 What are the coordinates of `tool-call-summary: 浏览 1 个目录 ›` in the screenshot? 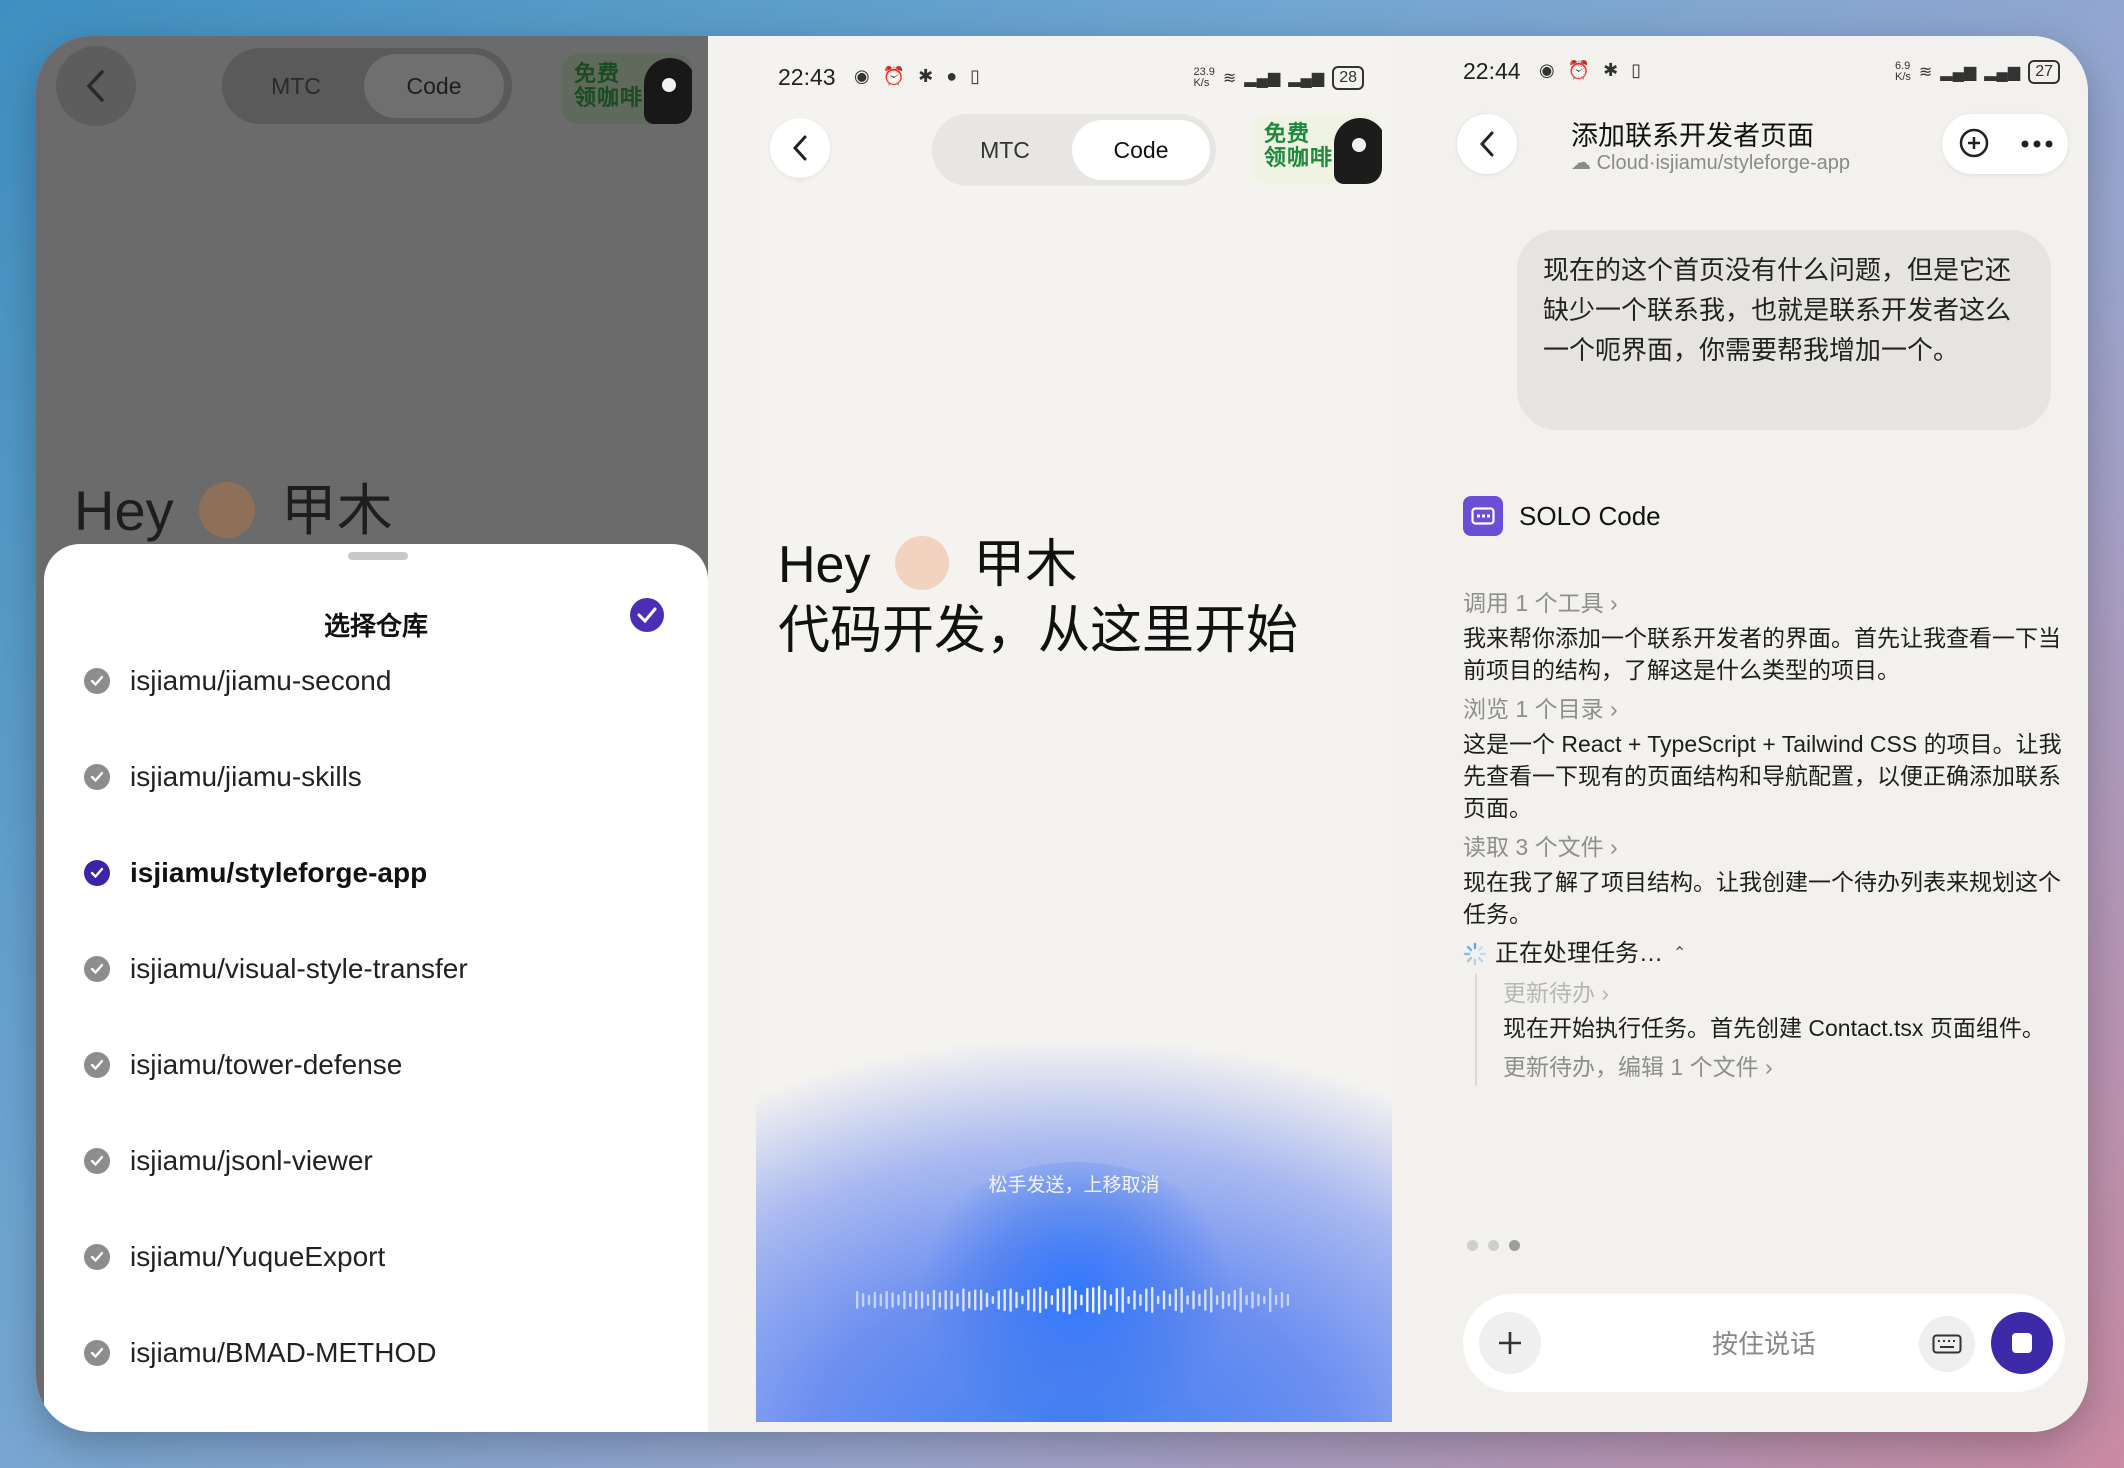 It's located at (1763, 709).